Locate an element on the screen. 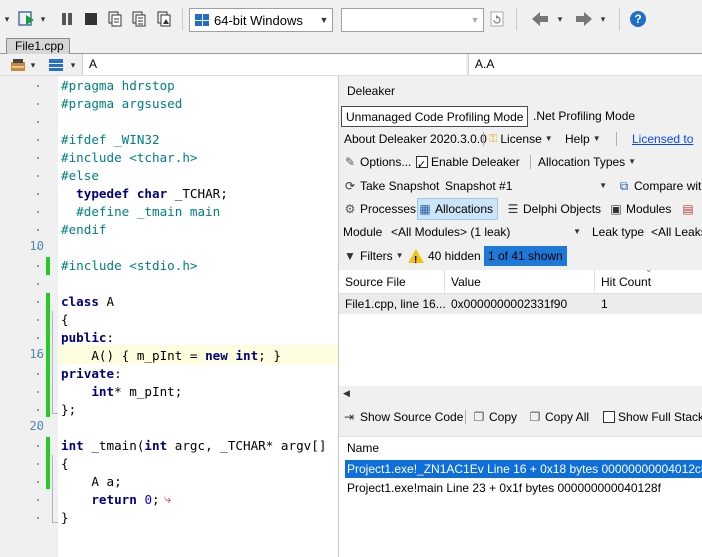  leak-type-select: <All Leaks is located at coordinates (674, 232).